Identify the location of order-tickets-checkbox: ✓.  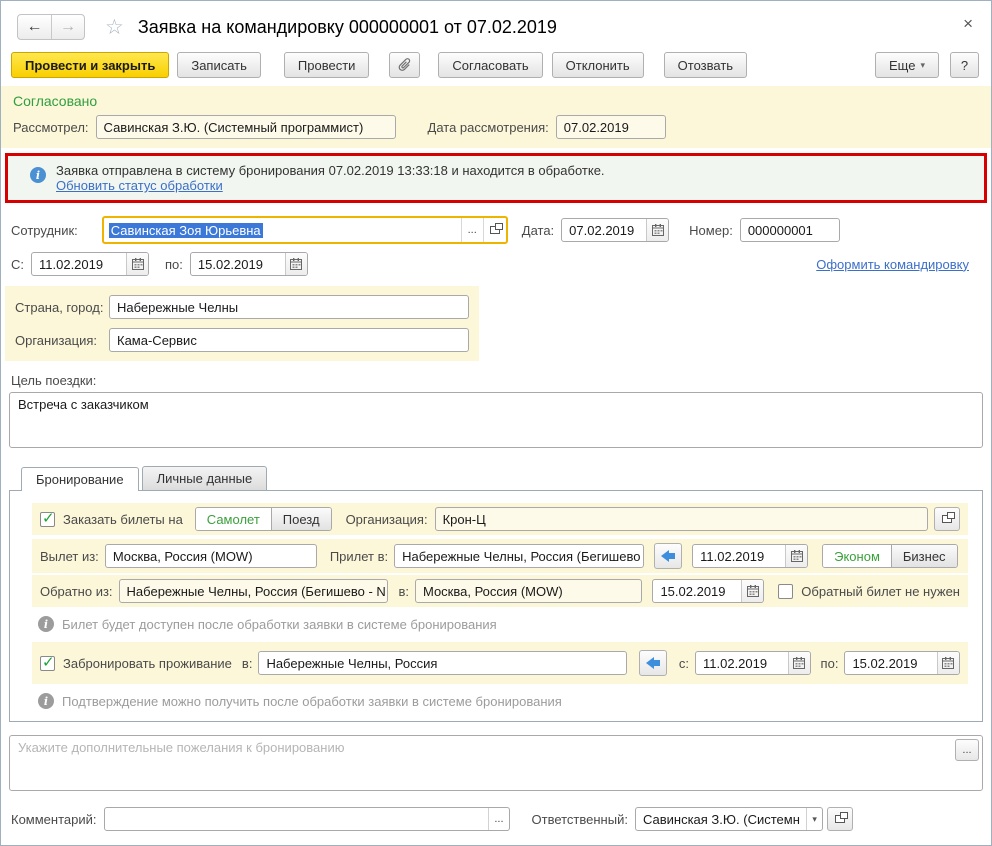
(47, 518).